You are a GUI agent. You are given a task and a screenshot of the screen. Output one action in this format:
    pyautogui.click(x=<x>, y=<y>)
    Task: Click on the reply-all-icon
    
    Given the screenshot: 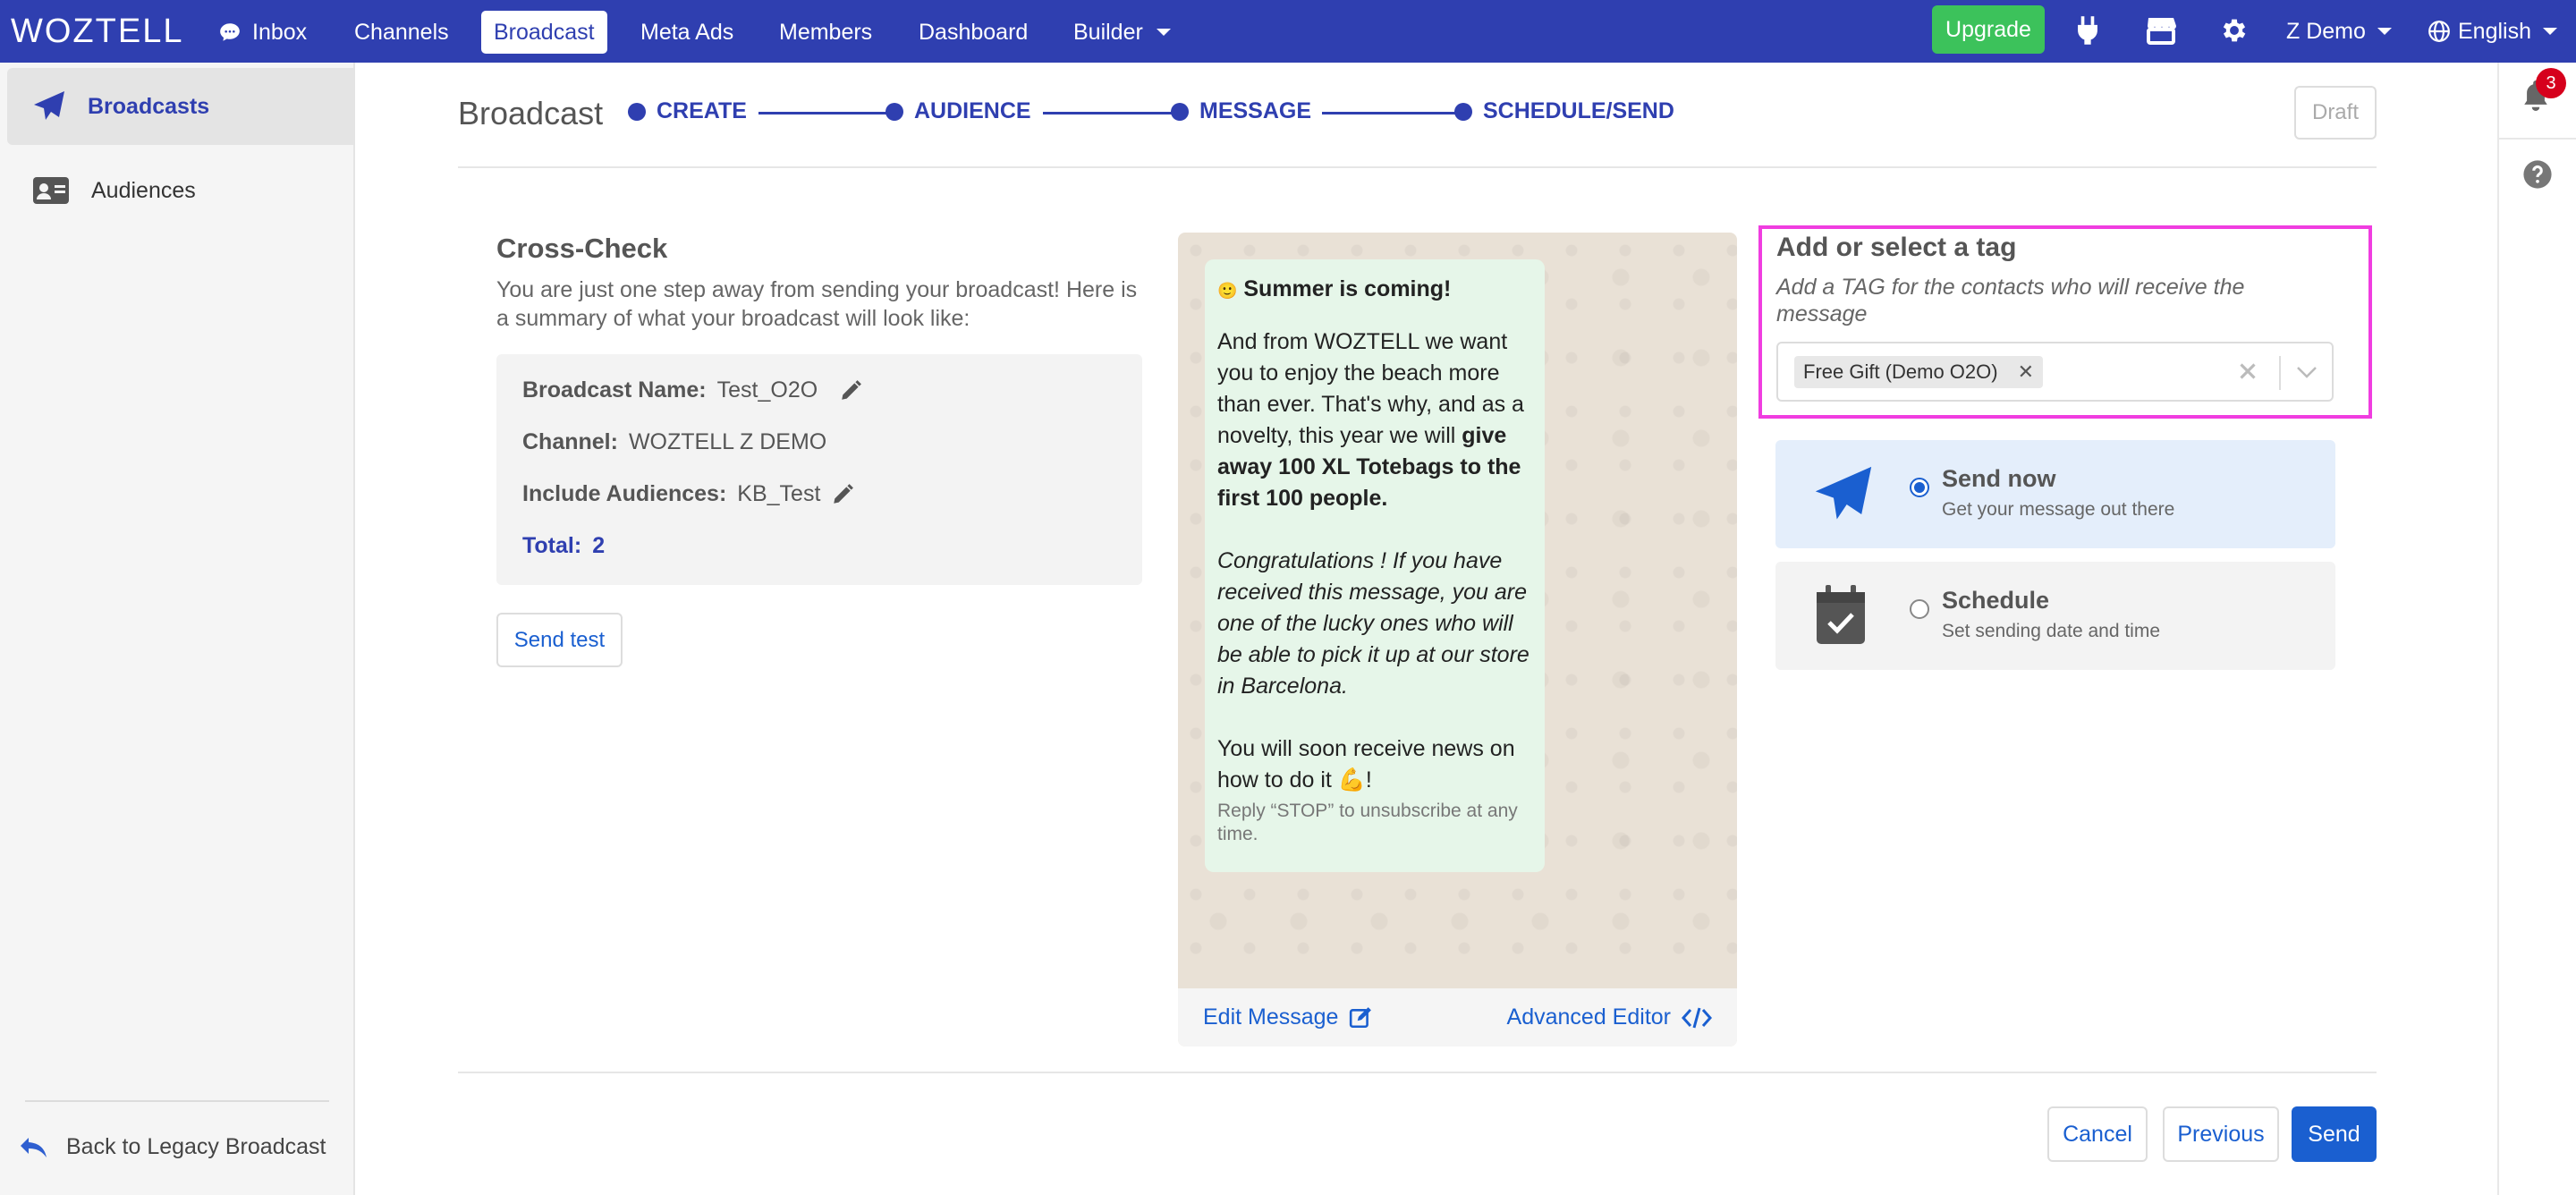 What is the action you would take?
    pyautogui.click(x=34, y=1147)
    